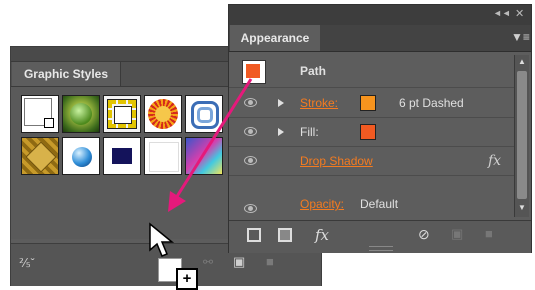 This screenshot has width=535, height=290. What do you see at coordinates (187, 279) in the screenshot?
I see `copy-plus-badge: +` at bounding box center [187, 279].